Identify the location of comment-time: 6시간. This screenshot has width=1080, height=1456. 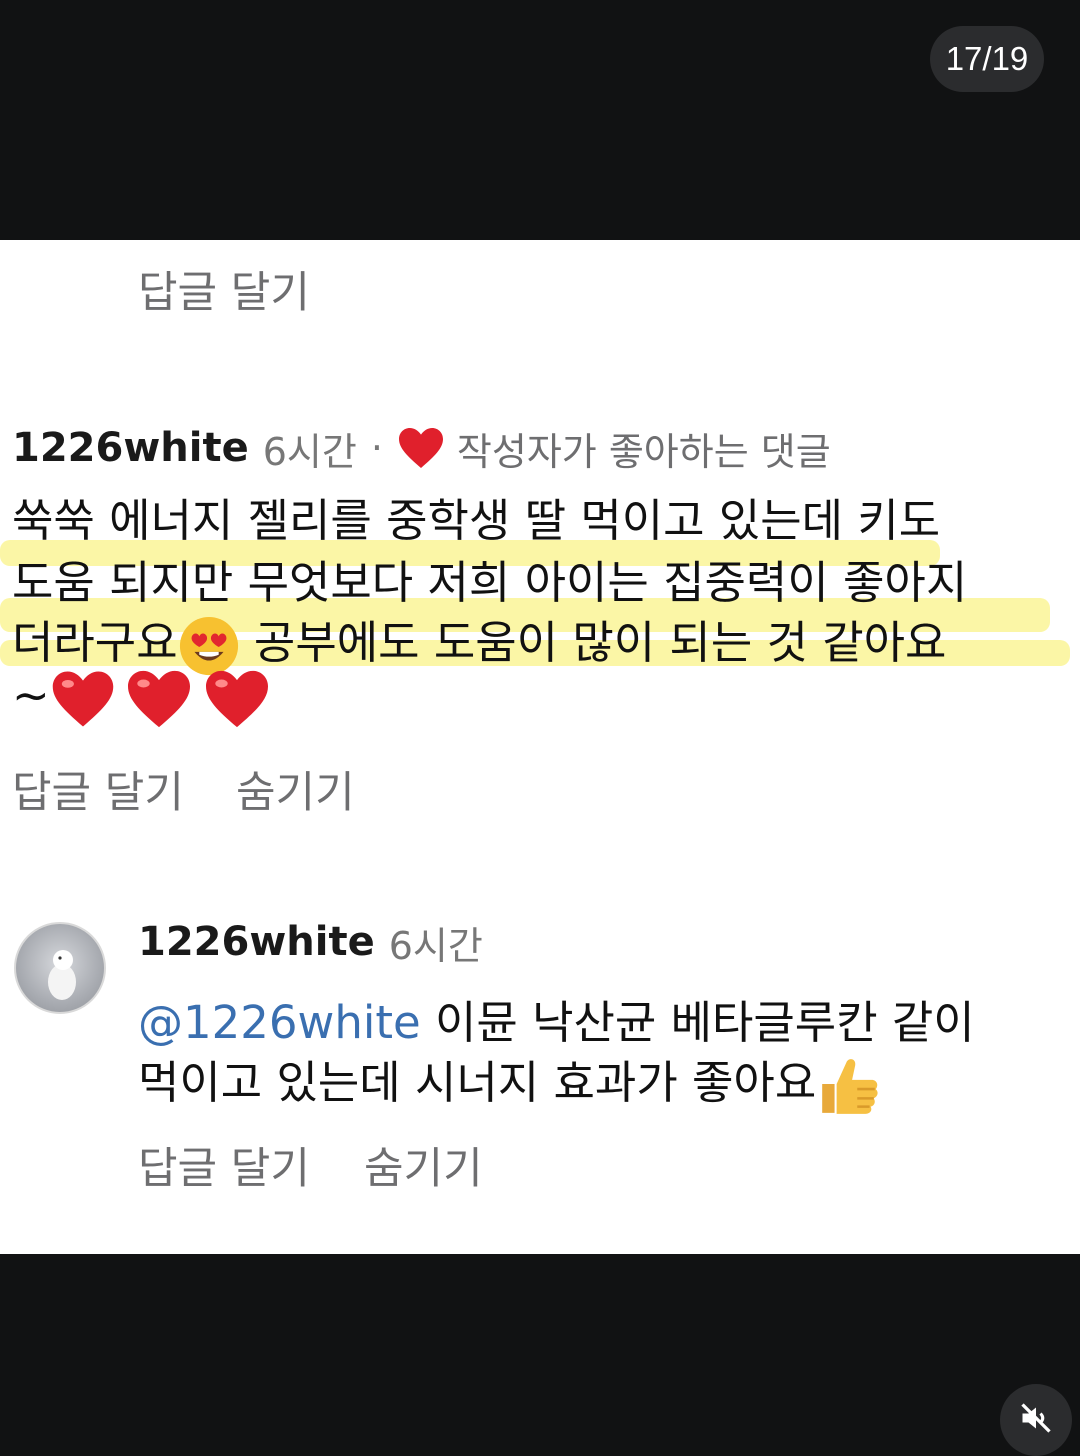
(309, 451).